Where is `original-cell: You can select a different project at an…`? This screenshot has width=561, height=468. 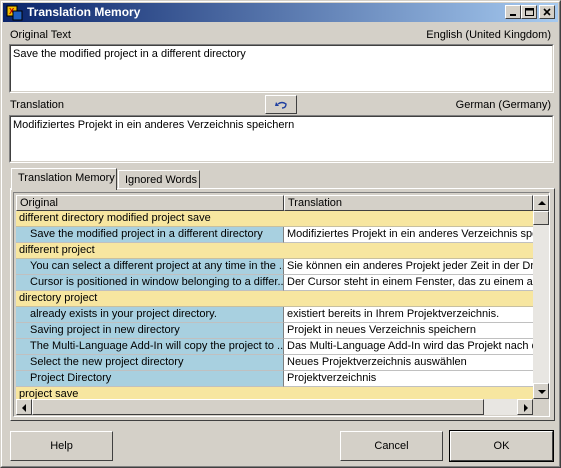
original-cell: You can select a different project at an… is located at coordinates (150, 267).